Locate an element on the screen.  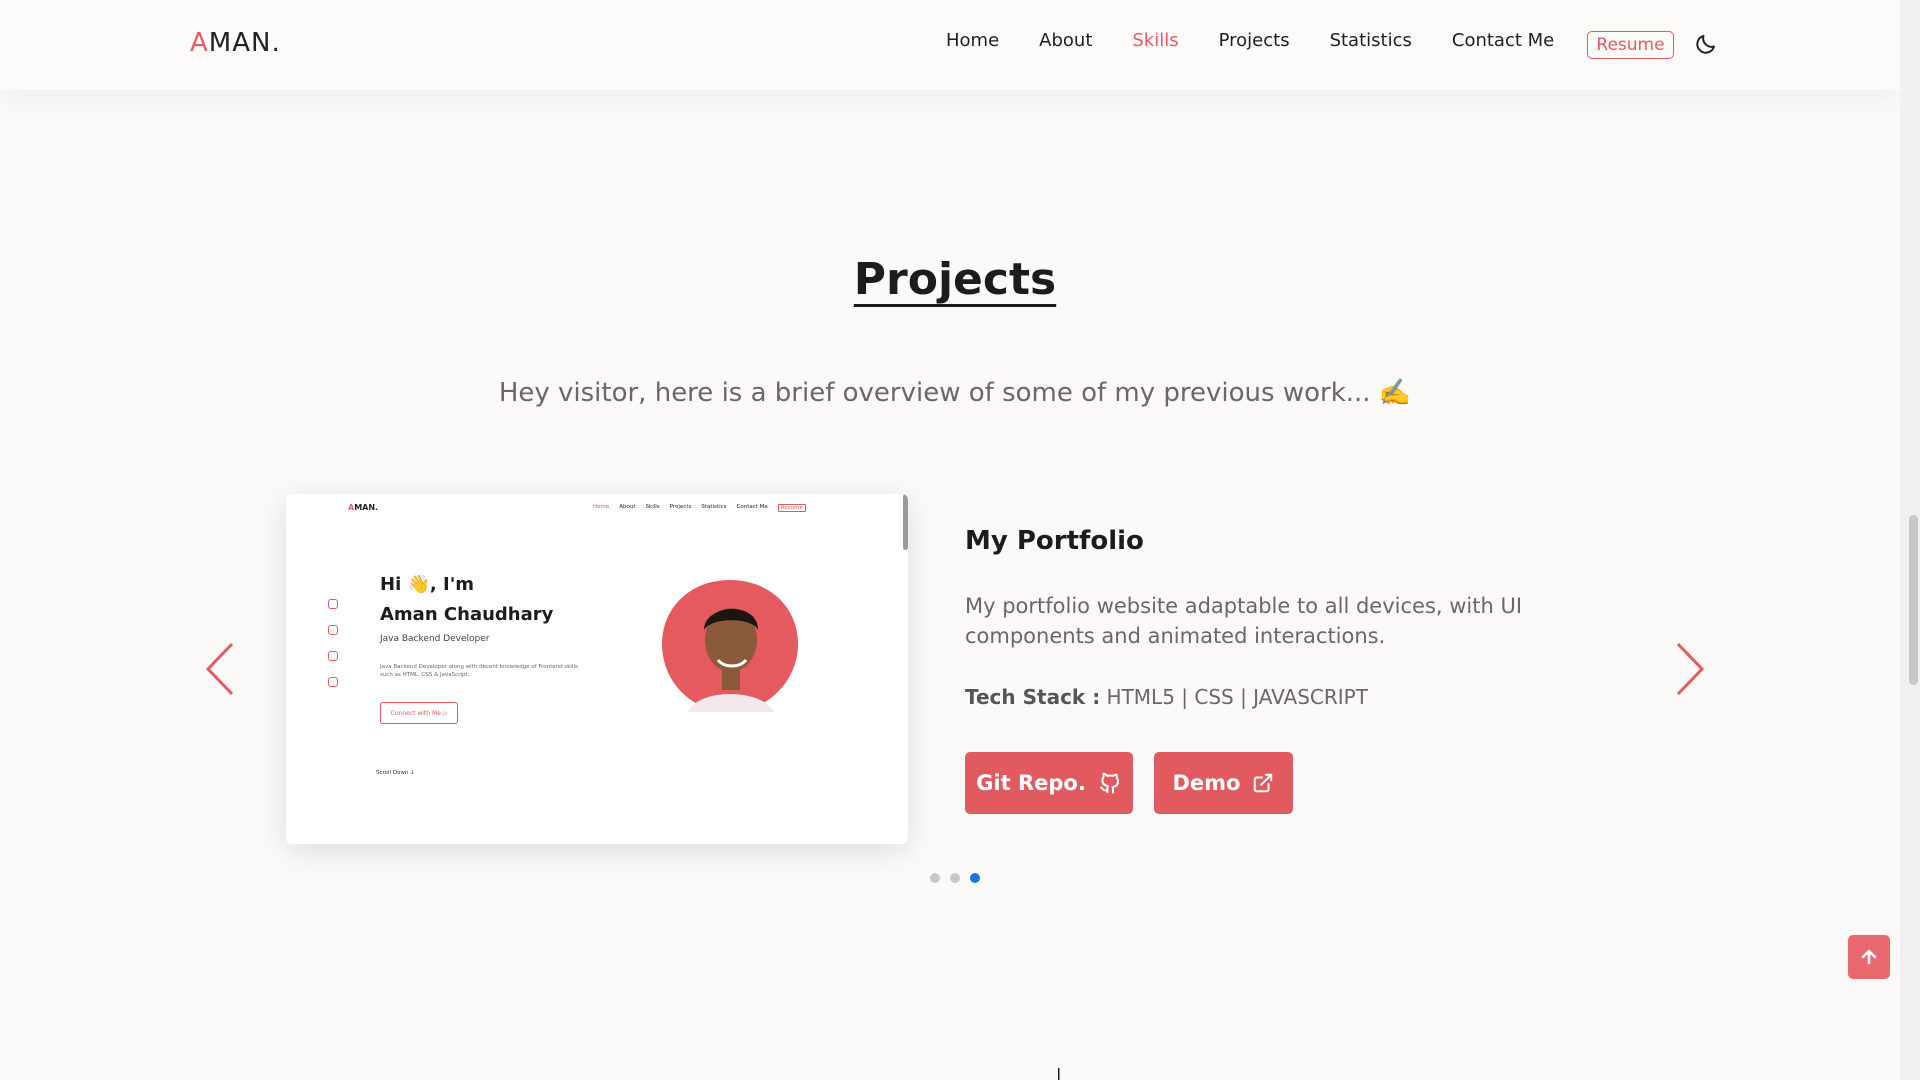
preview-nav-contact: Contact Me is located at coordinates (752, 507).